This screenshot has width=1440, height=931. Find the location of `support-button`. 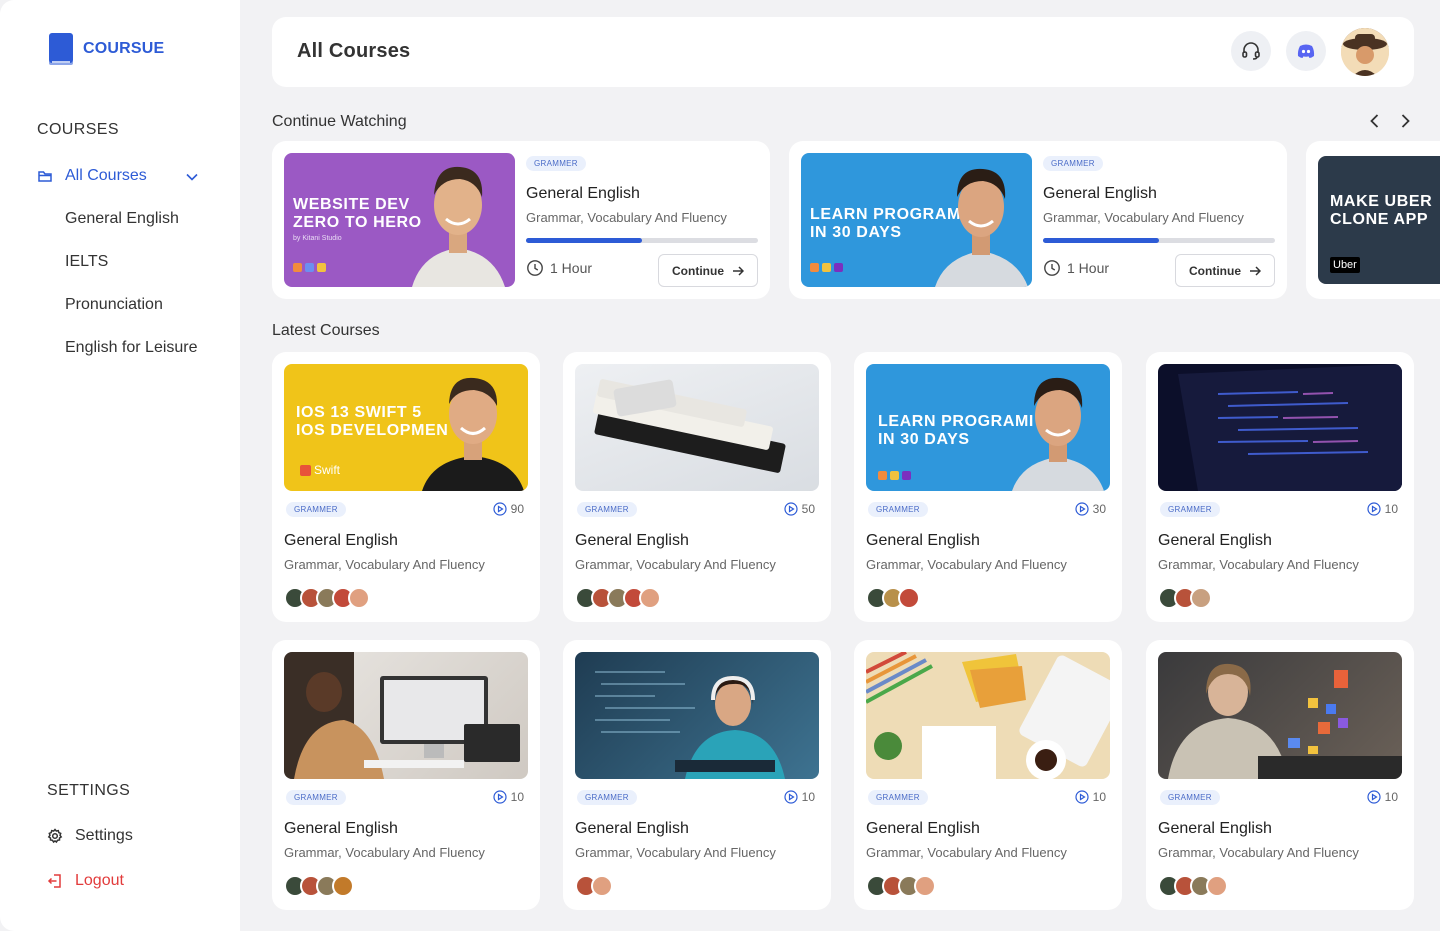

support-button is located at coordinates (1251, 51).